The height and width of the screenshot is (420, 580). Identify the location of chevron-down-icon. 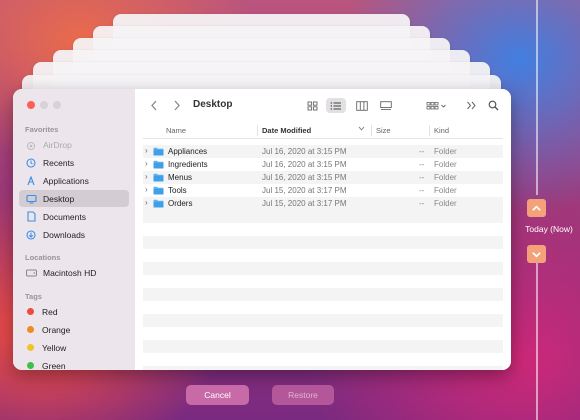
(536, 254).